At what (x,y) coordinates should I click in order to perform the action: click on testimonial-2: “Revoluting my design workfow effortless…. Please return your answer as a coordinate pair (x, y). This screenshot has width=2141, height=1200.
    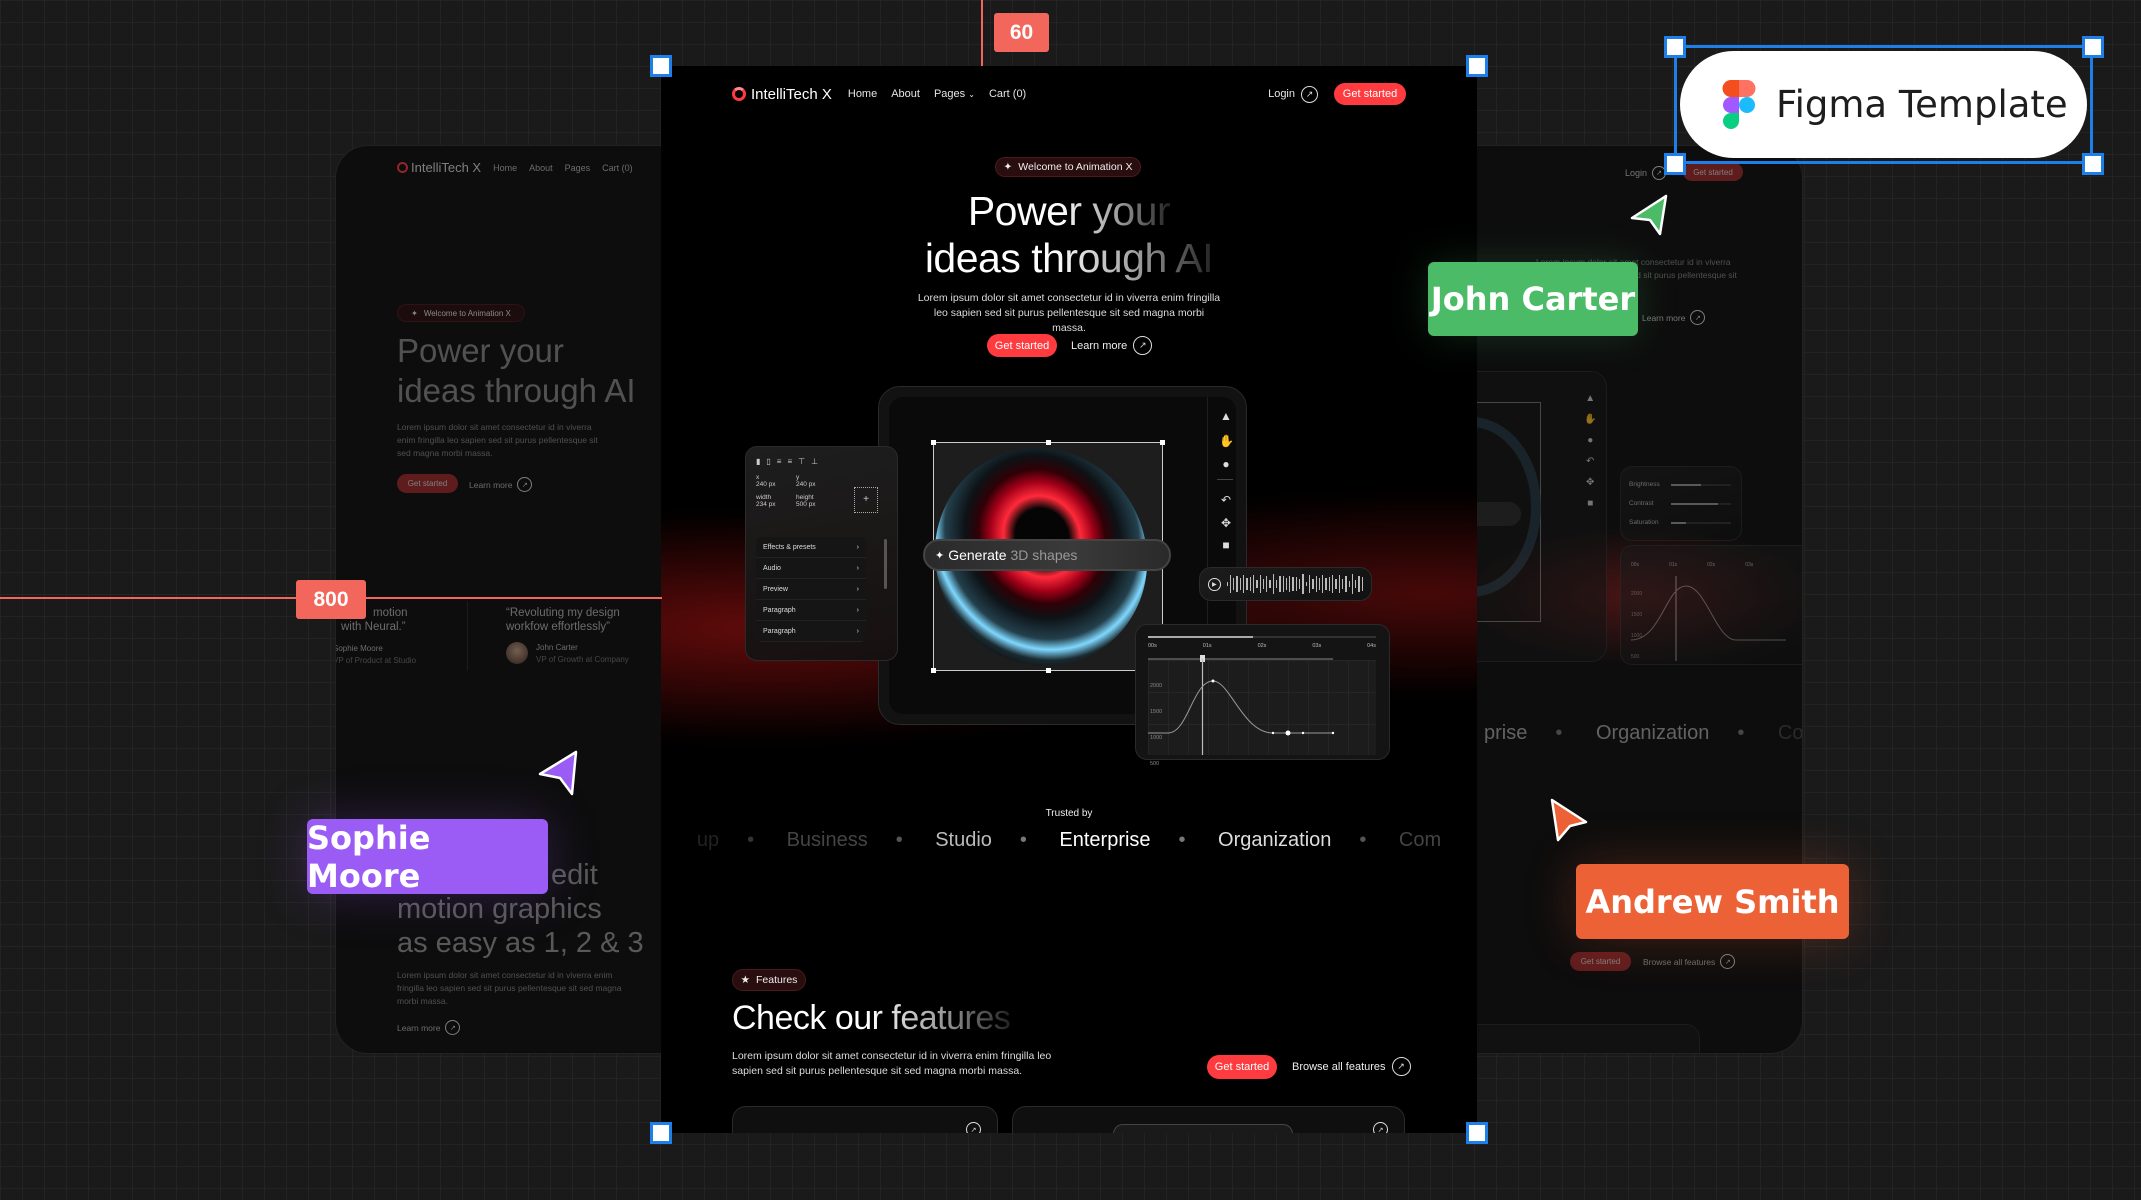
    Looking at the image, I should click on (581, 635).